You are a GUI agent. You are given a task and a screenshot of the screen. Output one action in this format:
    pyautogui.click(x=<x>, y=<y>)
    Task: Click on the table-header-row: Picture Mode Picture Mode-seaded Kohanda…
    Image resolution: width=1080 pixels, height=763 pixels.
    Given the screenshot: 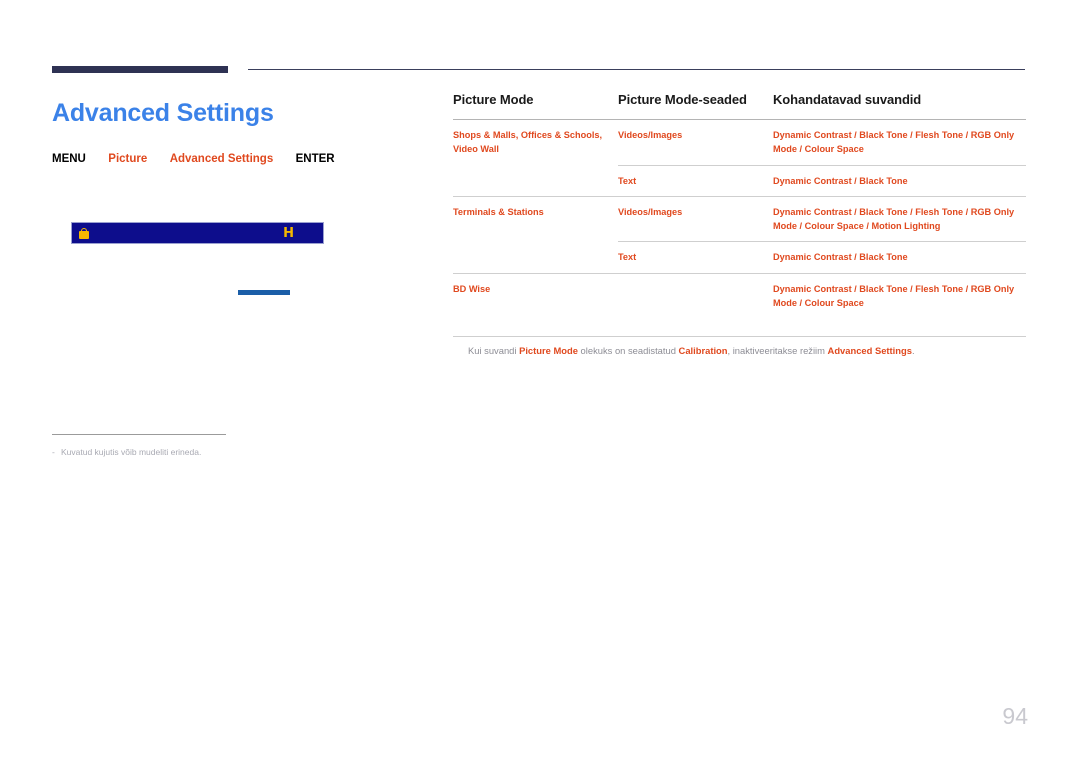 What is the action you would take?
    pyautogui.click(x=739, y=106)
    